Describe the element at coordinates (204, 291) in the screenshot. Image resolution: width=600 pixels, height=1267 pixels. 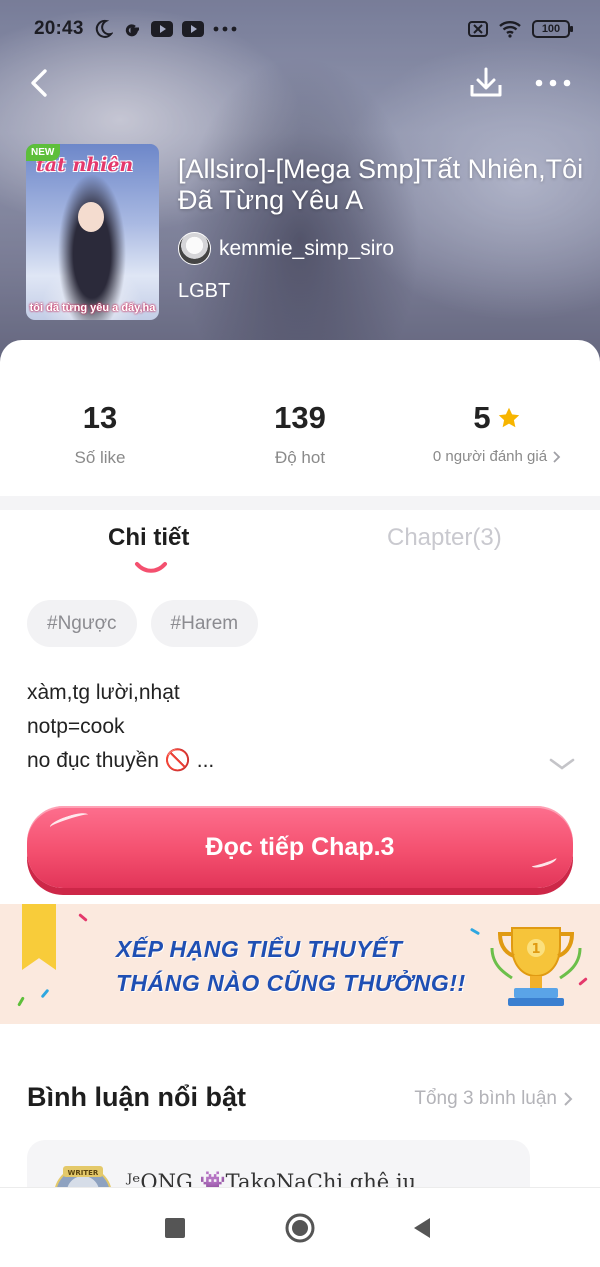
I see `book-category: LGBT` at that location.